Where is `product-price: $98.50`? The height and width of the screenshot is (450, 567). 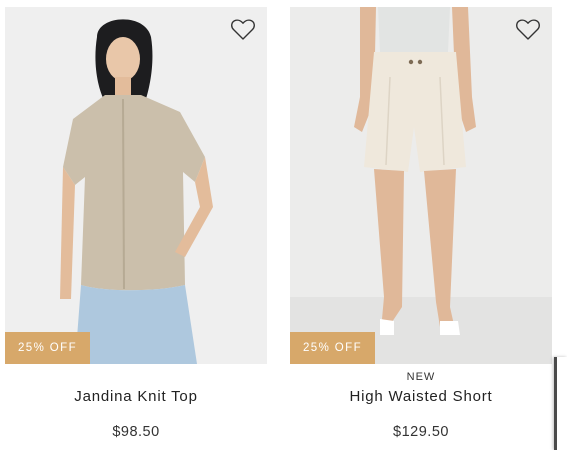 product-price: $98.50 is located at coordinates (136, 432).